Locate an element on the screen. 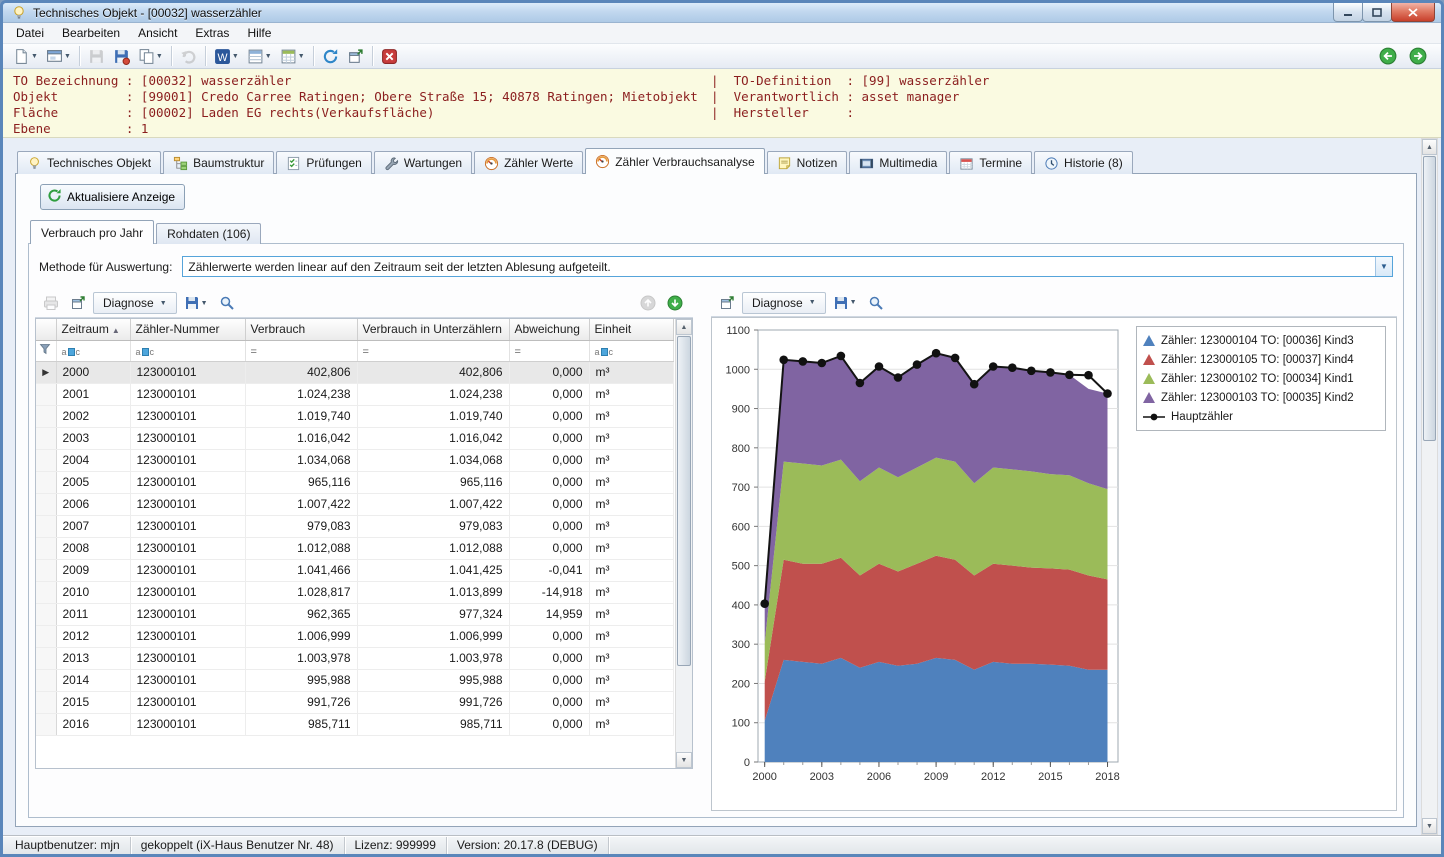  cell: 14,959 is located at coordinates (549, 614).